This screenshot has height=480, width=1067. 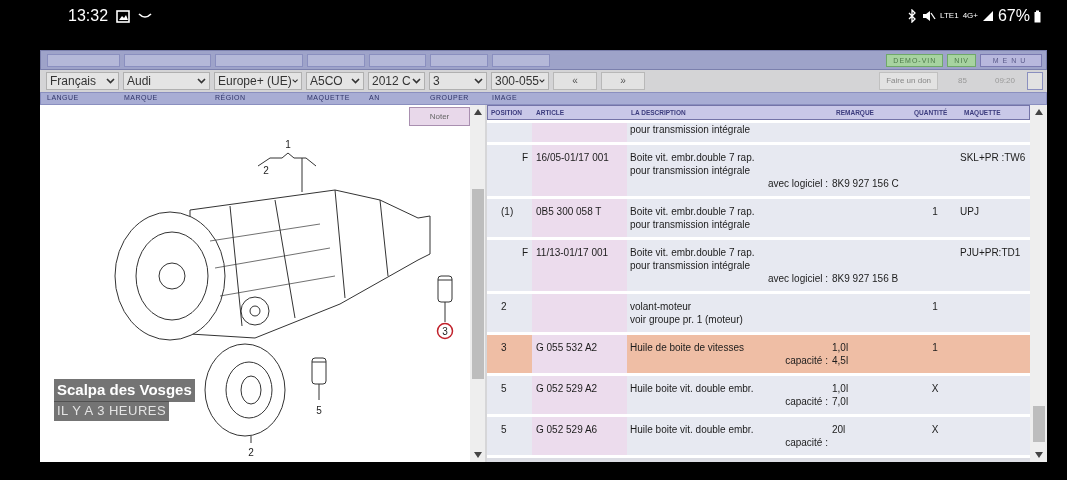 What do you see at coordinates (319, 410) in the screenshot?
I see `callout-number: 5` at bounding box center [319, 410].